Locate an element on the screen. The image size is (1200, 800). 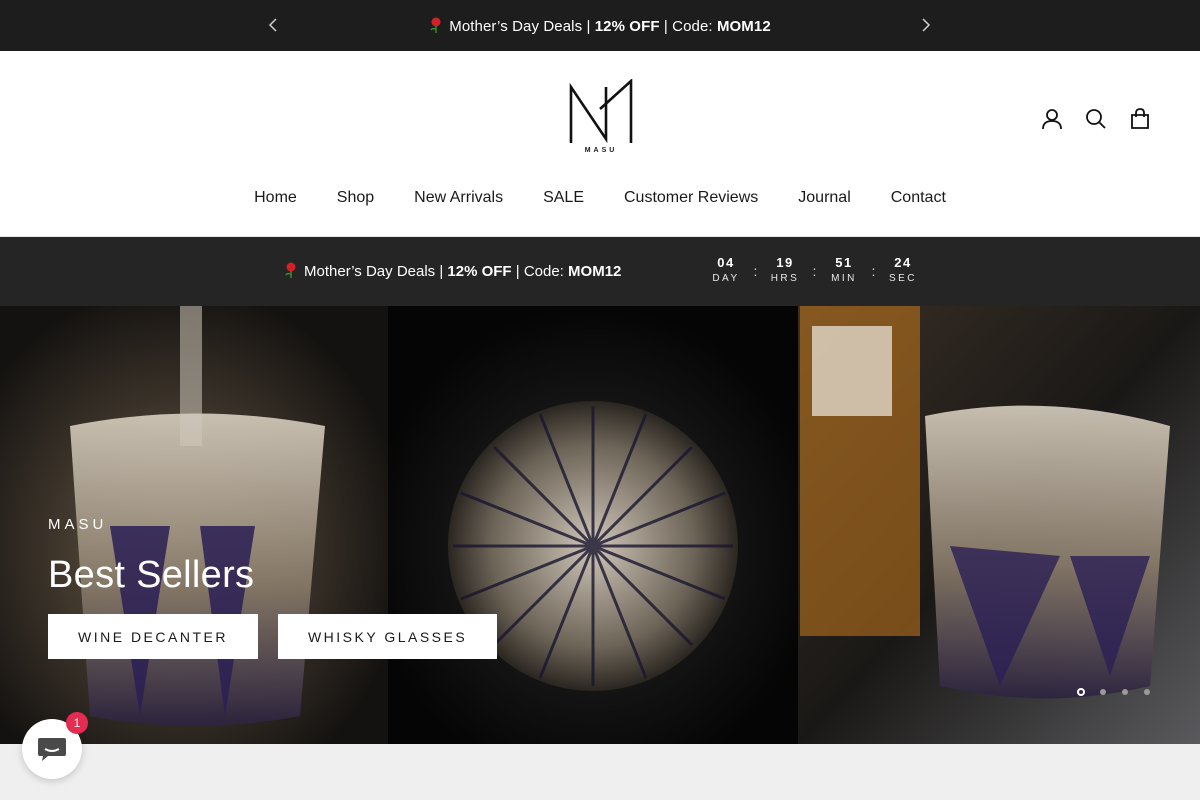
hero-subheading: MASU is located at coordinates (78, 524).